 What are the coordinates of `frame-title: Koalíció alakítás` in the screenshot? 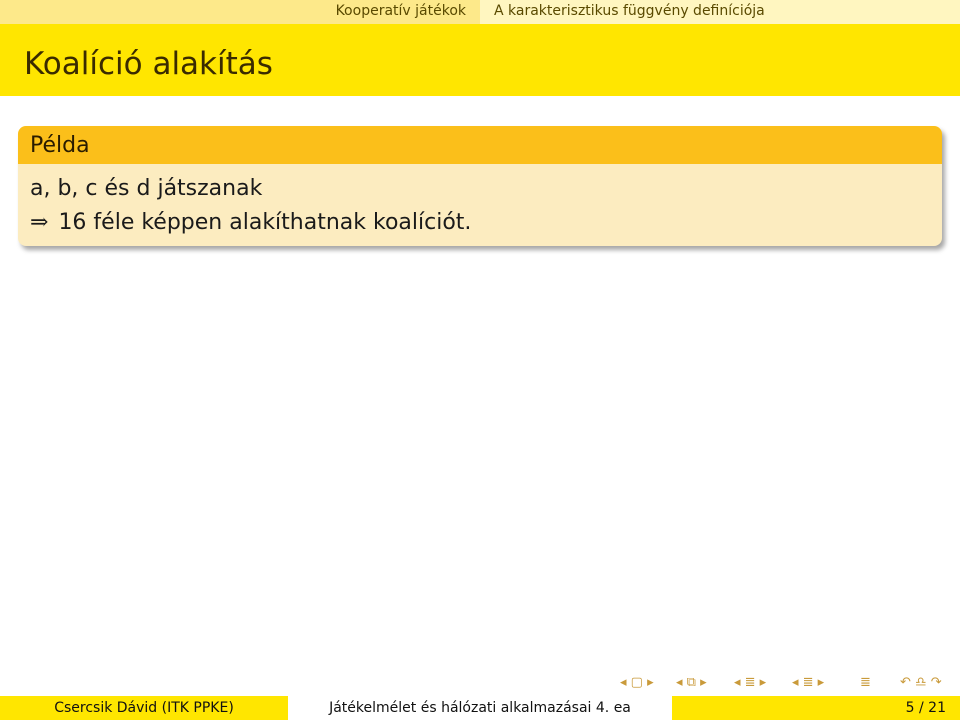 It's located at (148, 64).